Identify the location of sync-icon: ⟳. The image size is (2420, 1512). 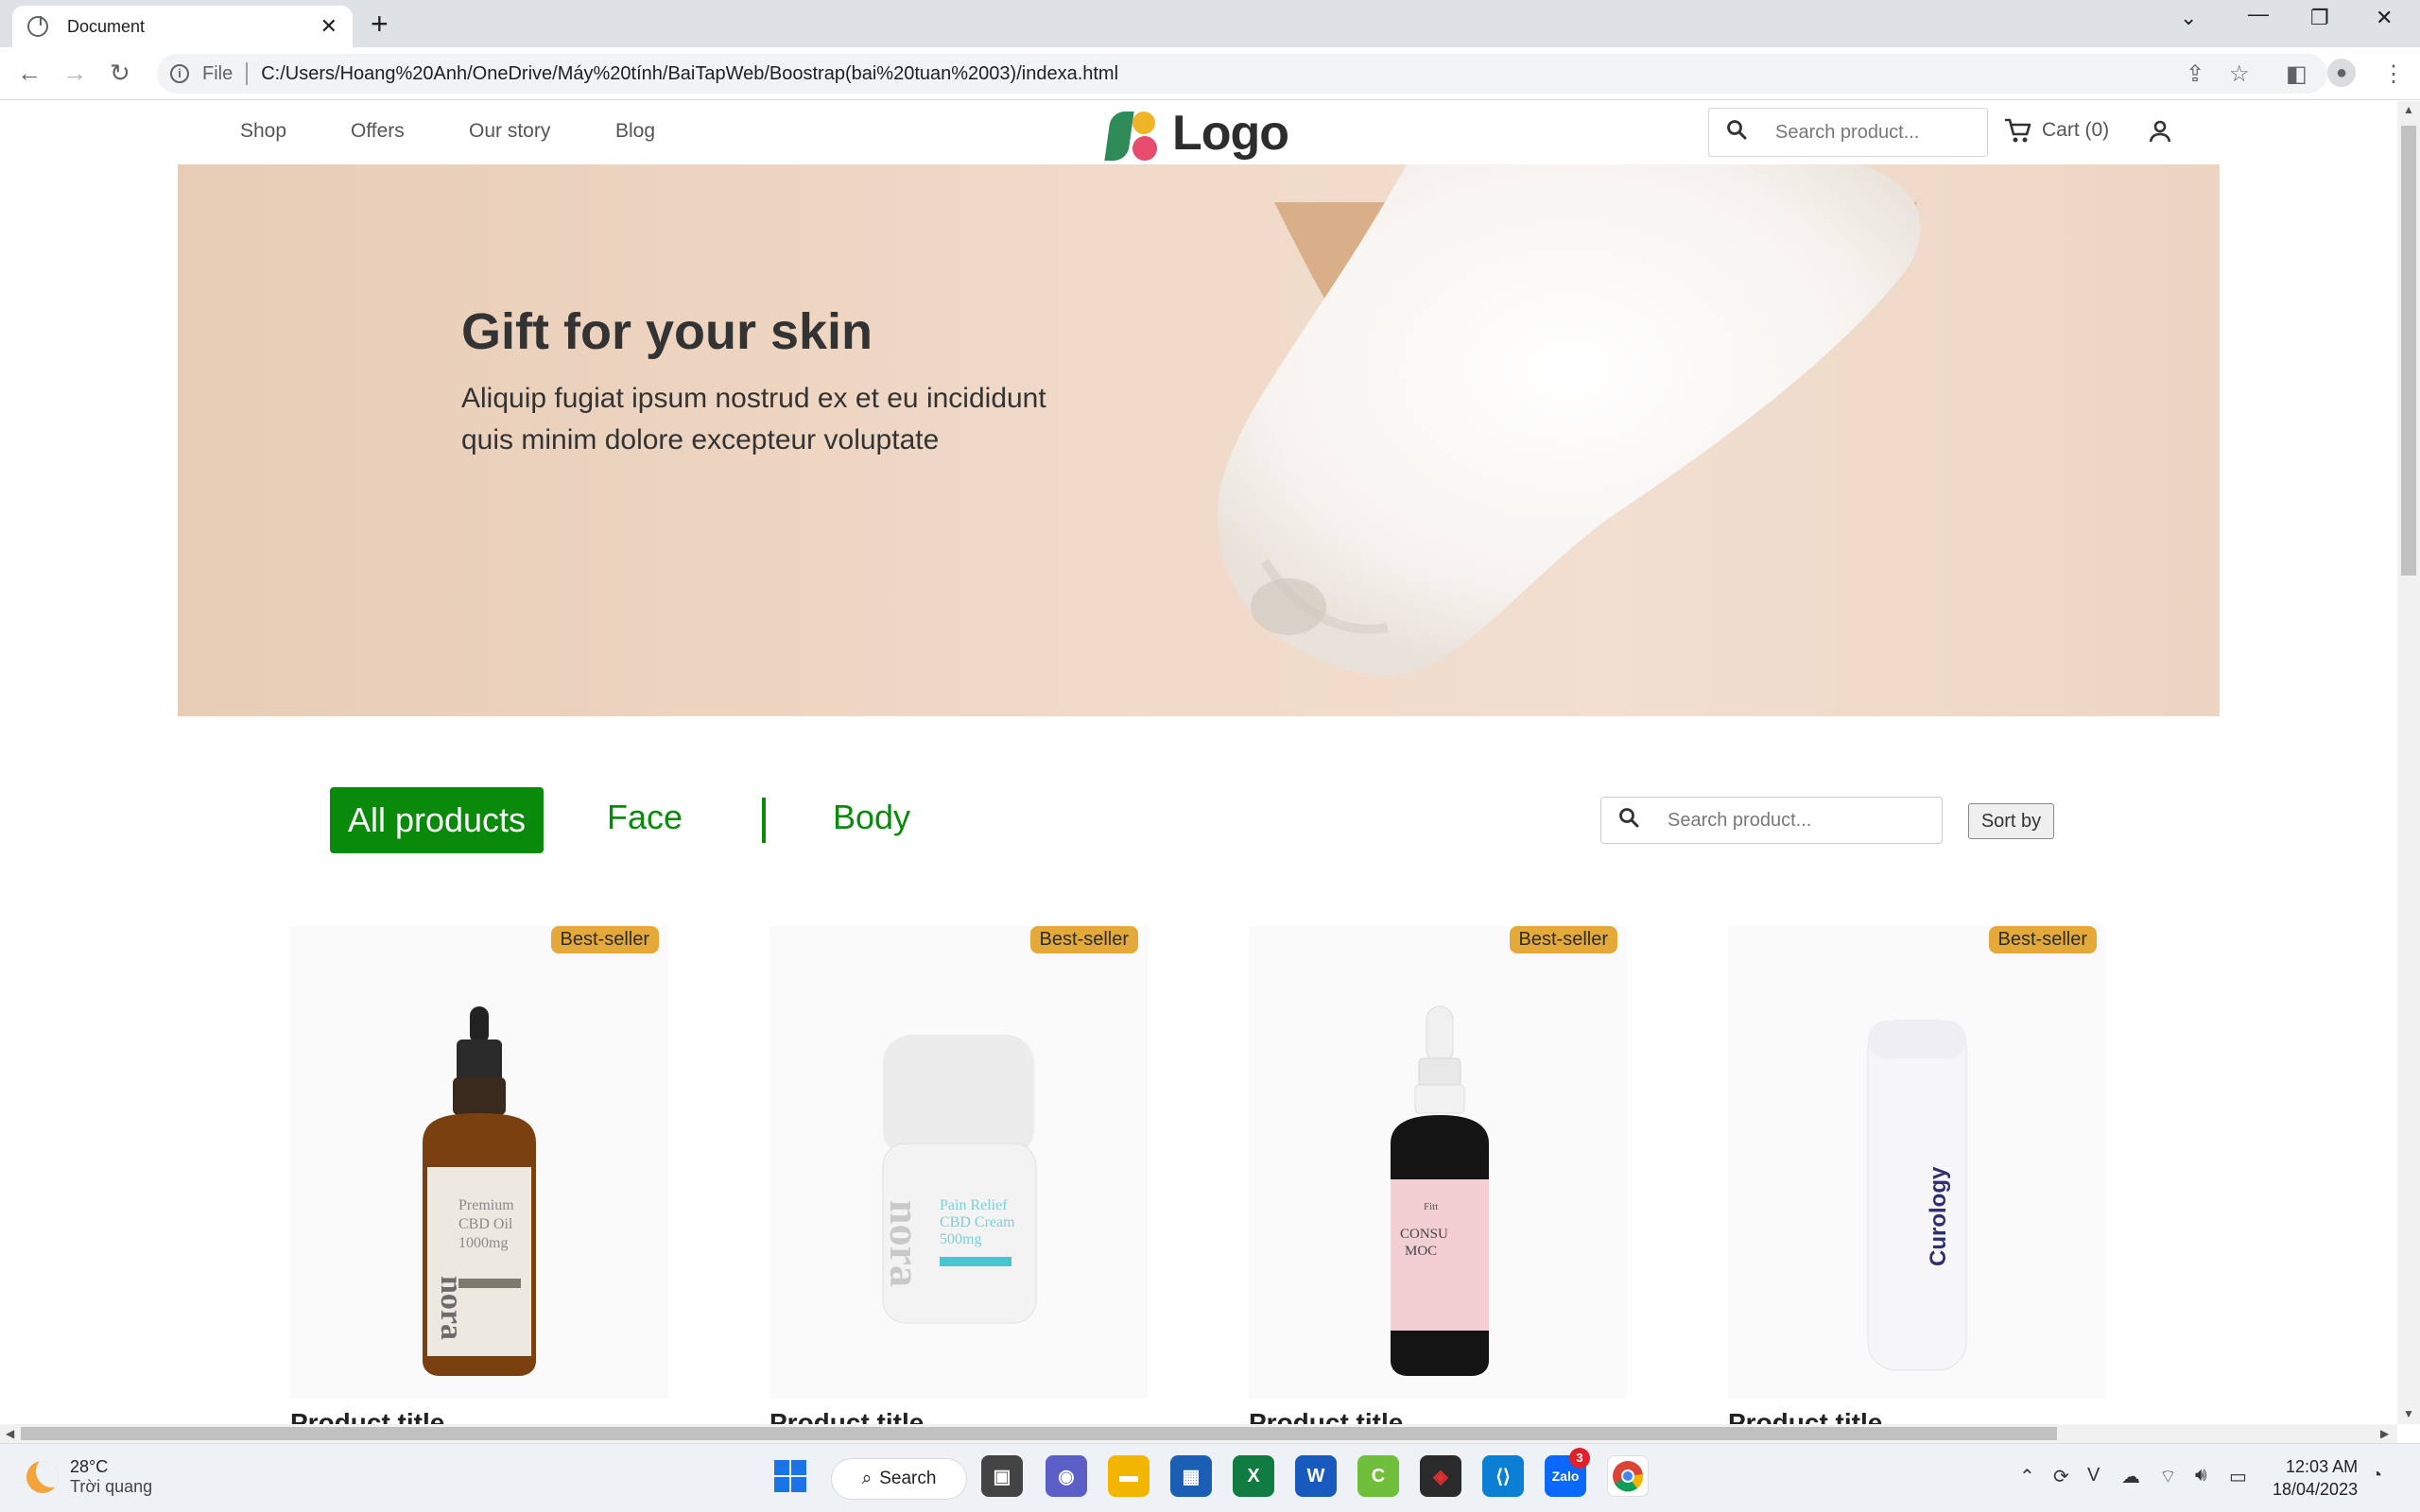
(2061, 1476).